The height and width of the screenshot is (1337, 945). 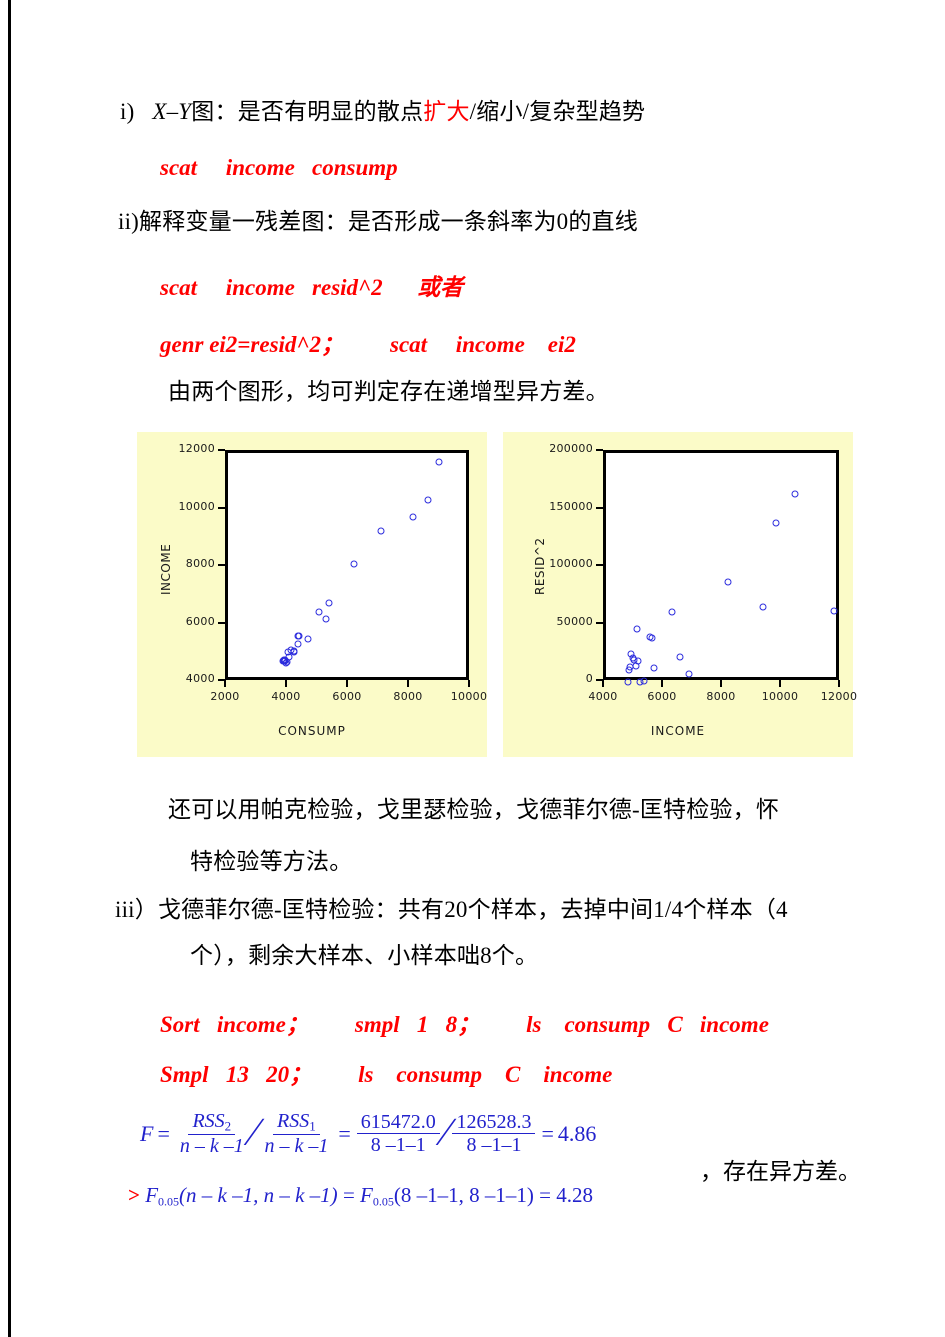 What do you see at coordinates (446, 111) in the screenshot?
I see `section-i-highlight: 扩大` at bounding box center [446, 111].